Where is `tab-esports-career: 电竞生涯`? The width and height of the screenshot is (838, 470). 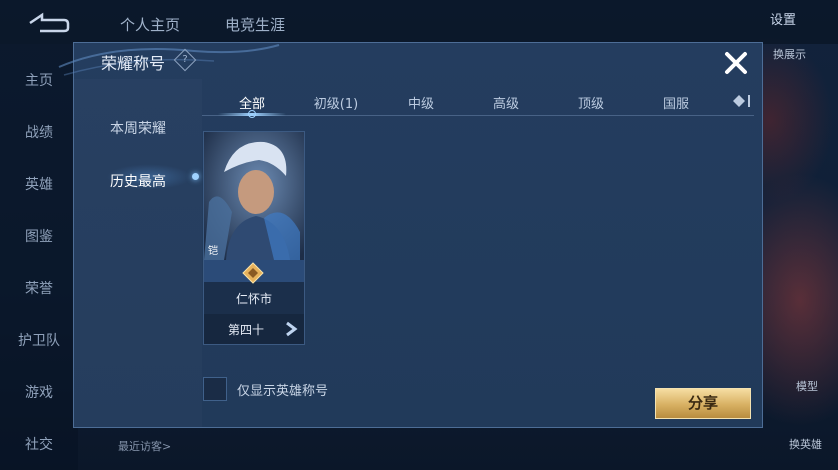
tab-esports-career: 电竞生涯 is located at coordinates (255, 24).